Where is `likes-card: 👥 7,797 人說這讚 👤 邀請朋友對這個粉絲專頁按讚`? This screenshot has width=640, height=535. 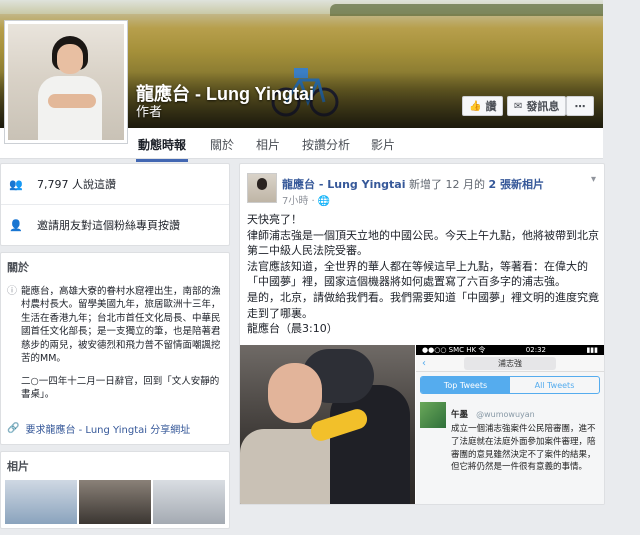
likes-card: 👥 7,797 人說這讚 👤 邀請朋友對這個粉絲專頁按讚 is located at coordinates (115, 204).